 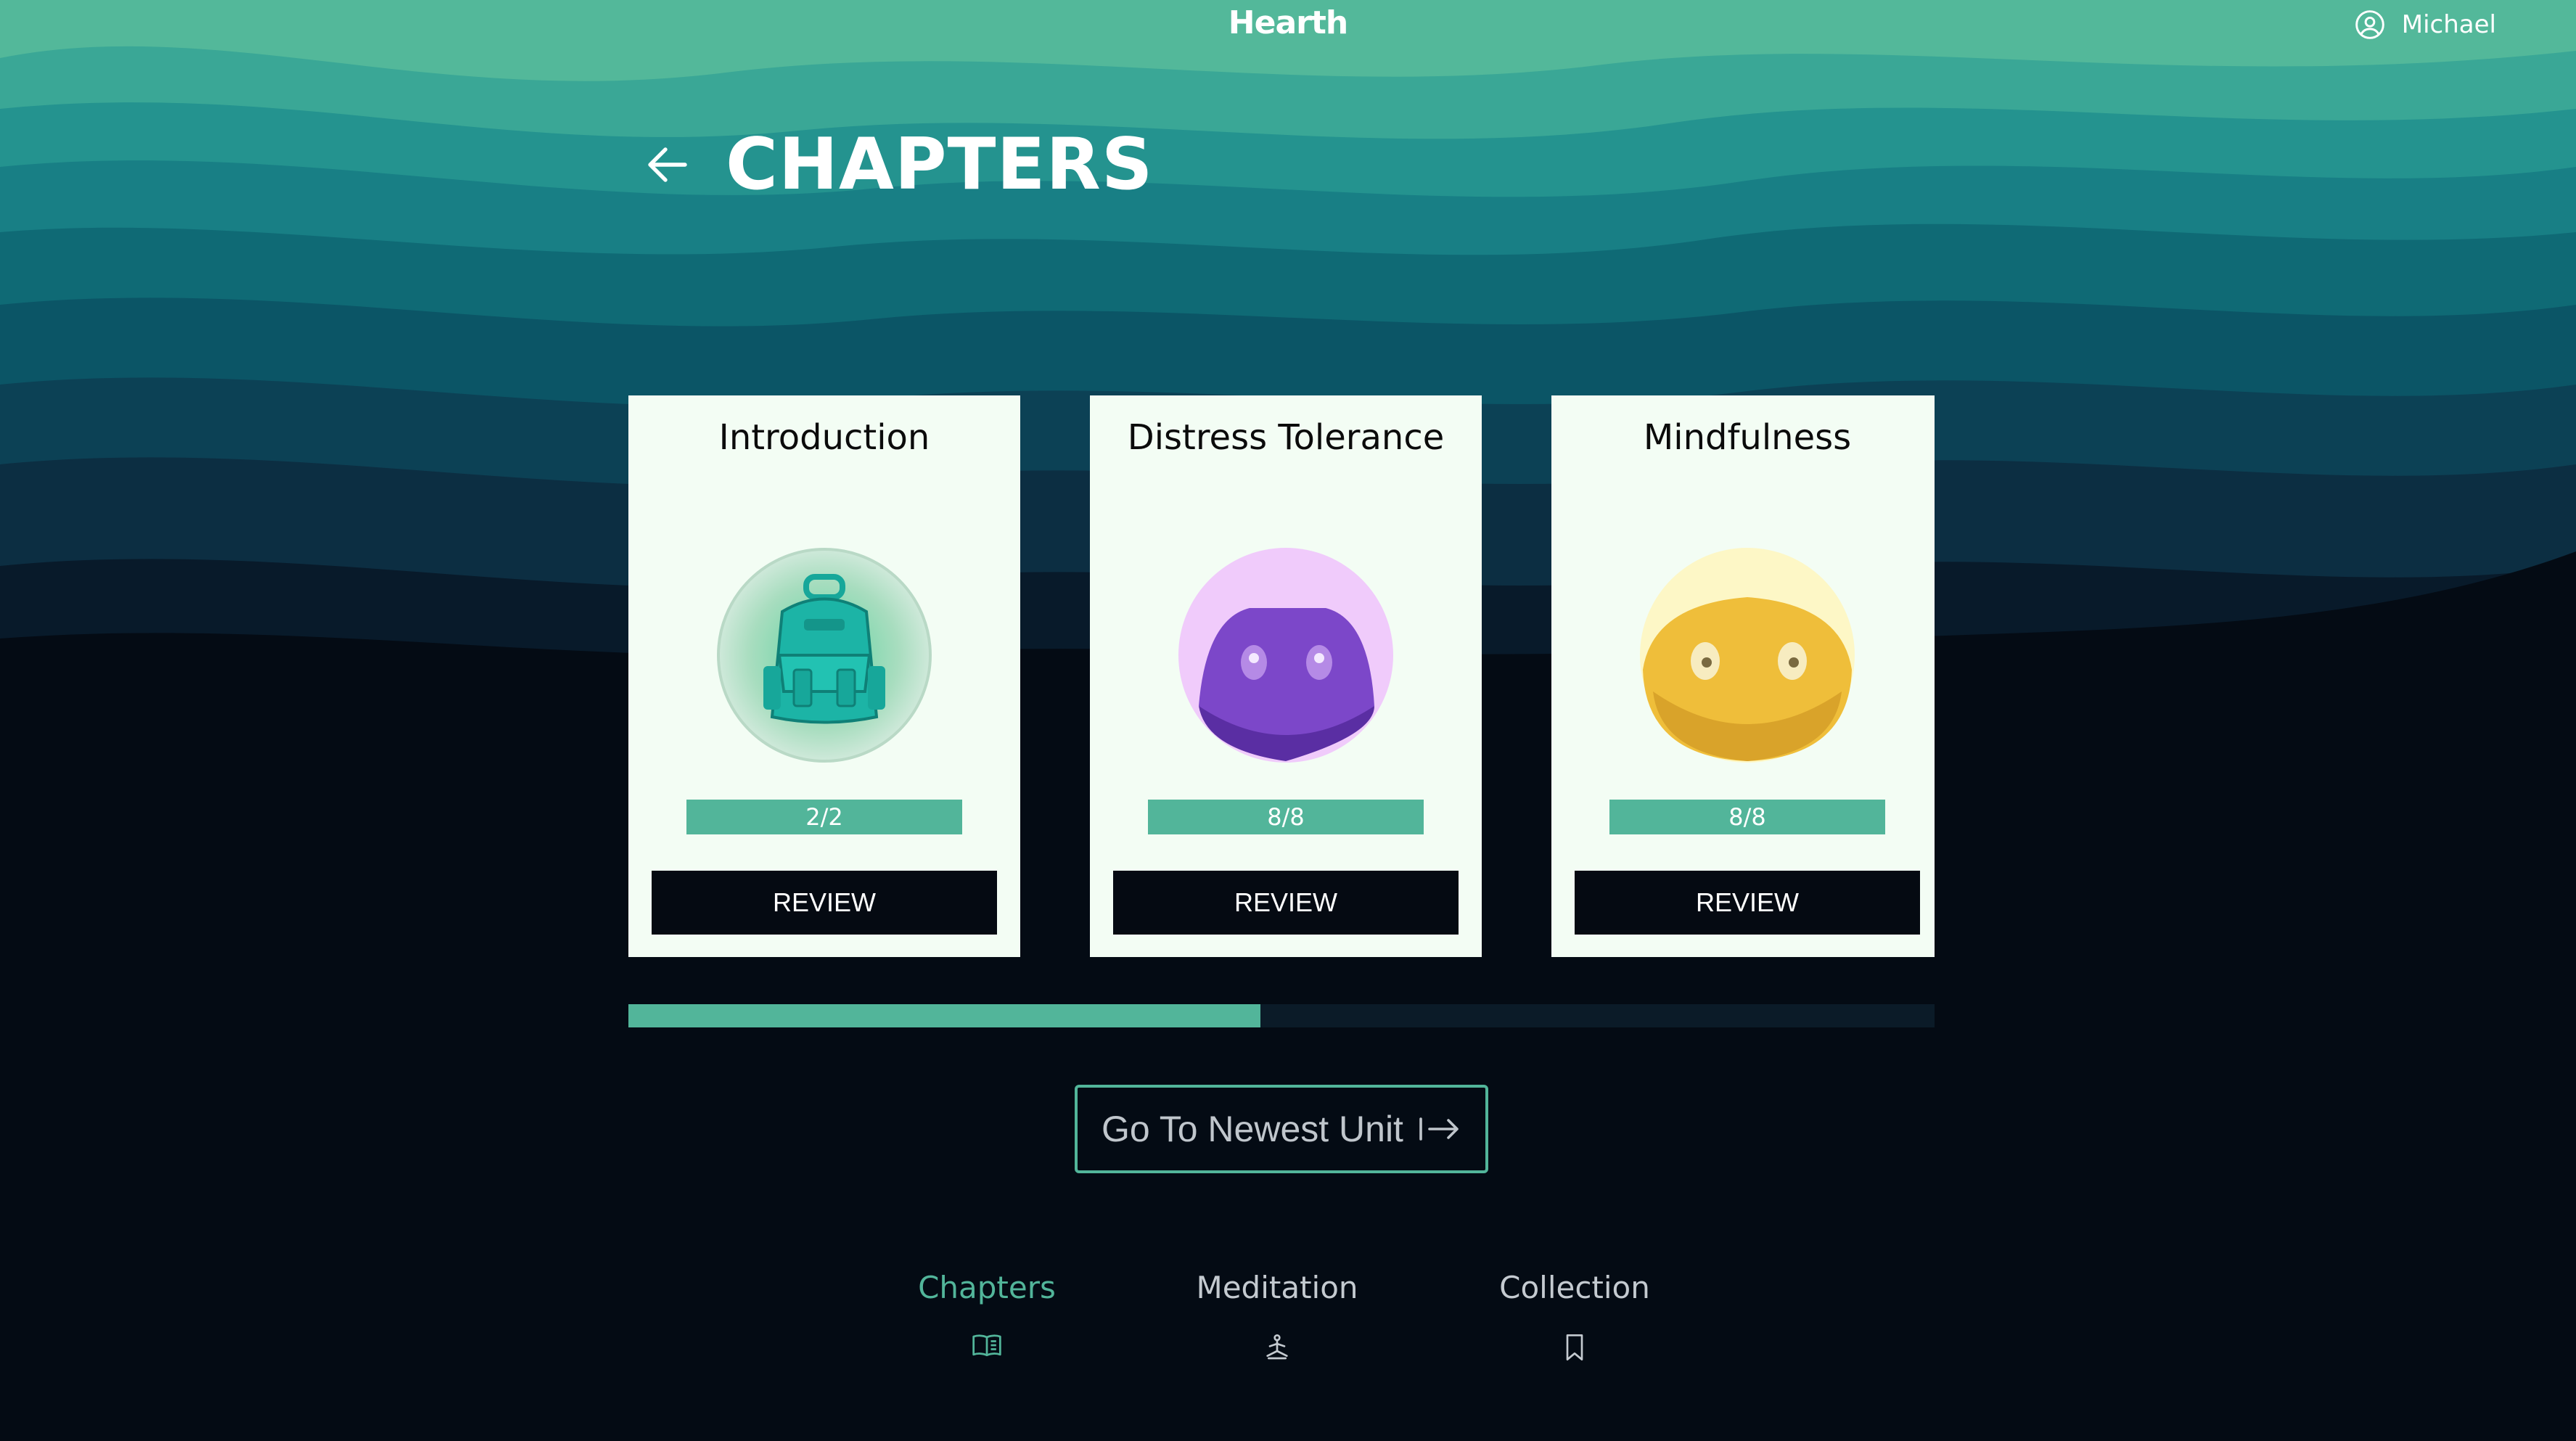 I want to click on user-menu: Michael, so click(x=2425, y=25).